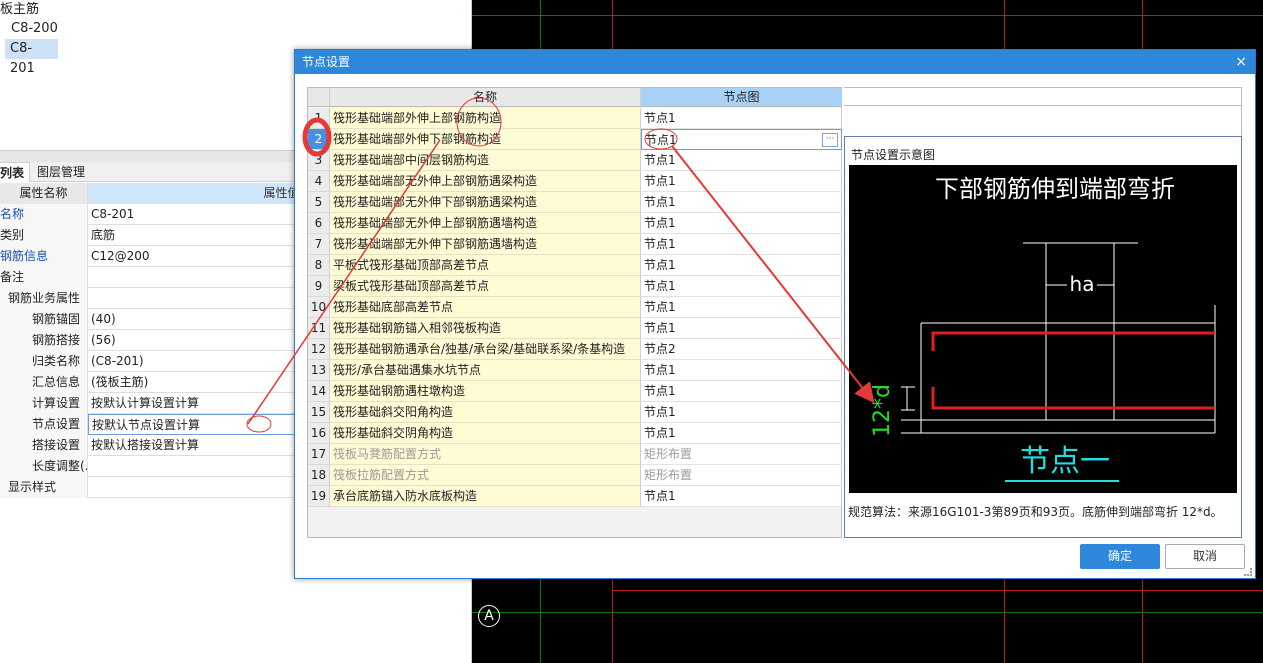 The image size is (1263, 663). I want to click on node-name-cell: 筏形基础底部高差节点, so click(485, 307).